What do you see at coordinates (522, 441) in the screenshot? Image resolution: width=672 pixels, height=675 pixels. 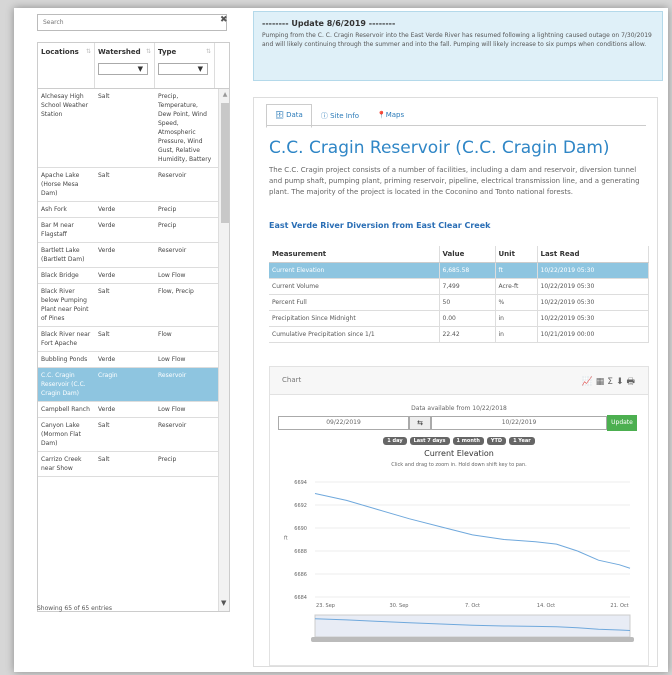 I see `range-1-year: 1 Year` at bounding box center [522, 441].